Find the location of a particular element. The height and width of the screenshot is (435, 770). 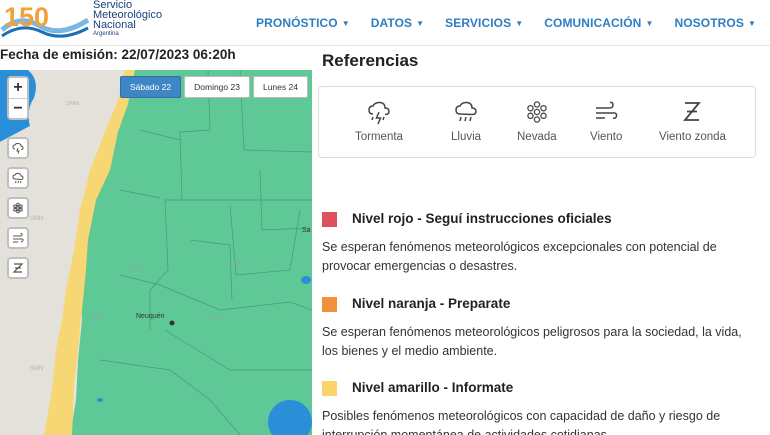

nav-label: SERVICIOS is located at coordinates (478, 23).